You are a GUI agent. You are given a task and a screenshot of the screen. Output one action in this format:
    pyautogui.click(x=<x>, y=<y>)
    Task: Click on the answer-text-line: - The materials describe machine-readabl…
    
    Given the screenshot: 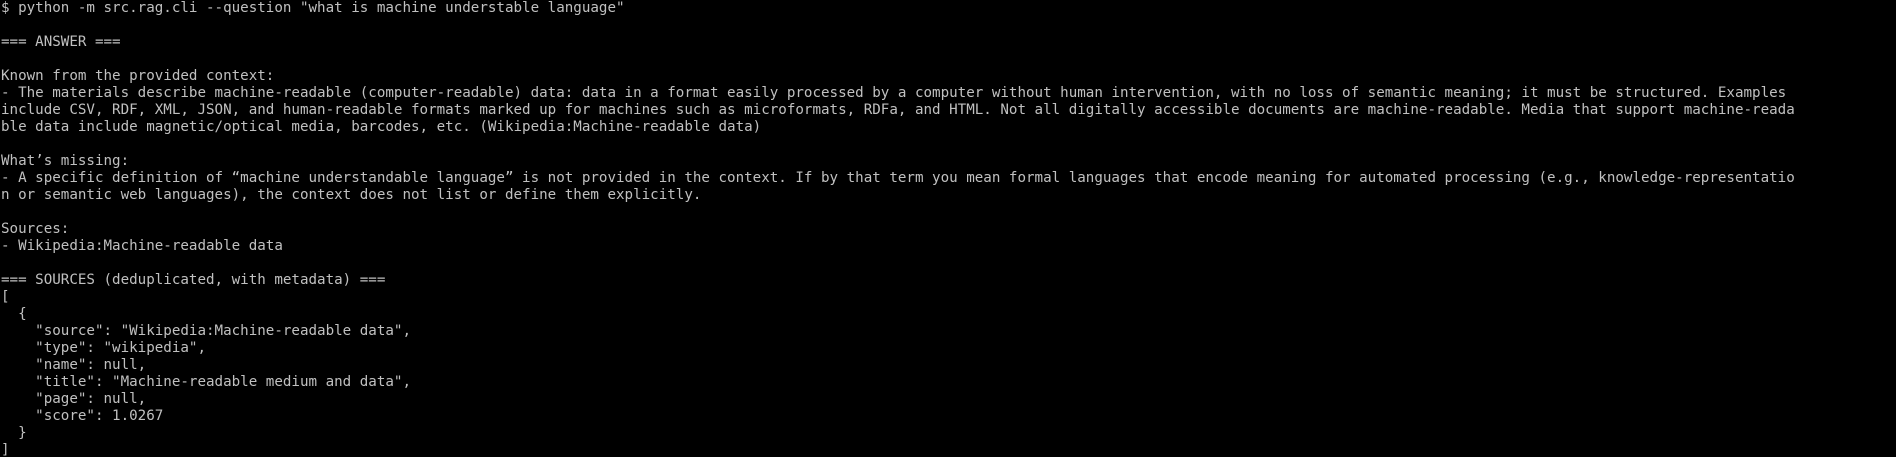 What is the action you would take?
    pyautogui.click(x=894, y=93)
    